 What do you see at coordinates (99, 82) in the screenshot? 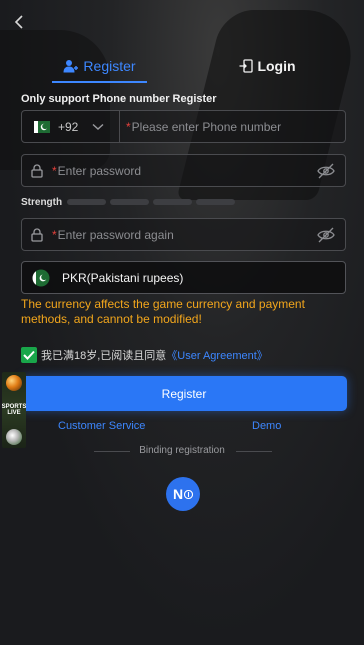
I see `active-tab-indicator` at bounding box center [99, 82].